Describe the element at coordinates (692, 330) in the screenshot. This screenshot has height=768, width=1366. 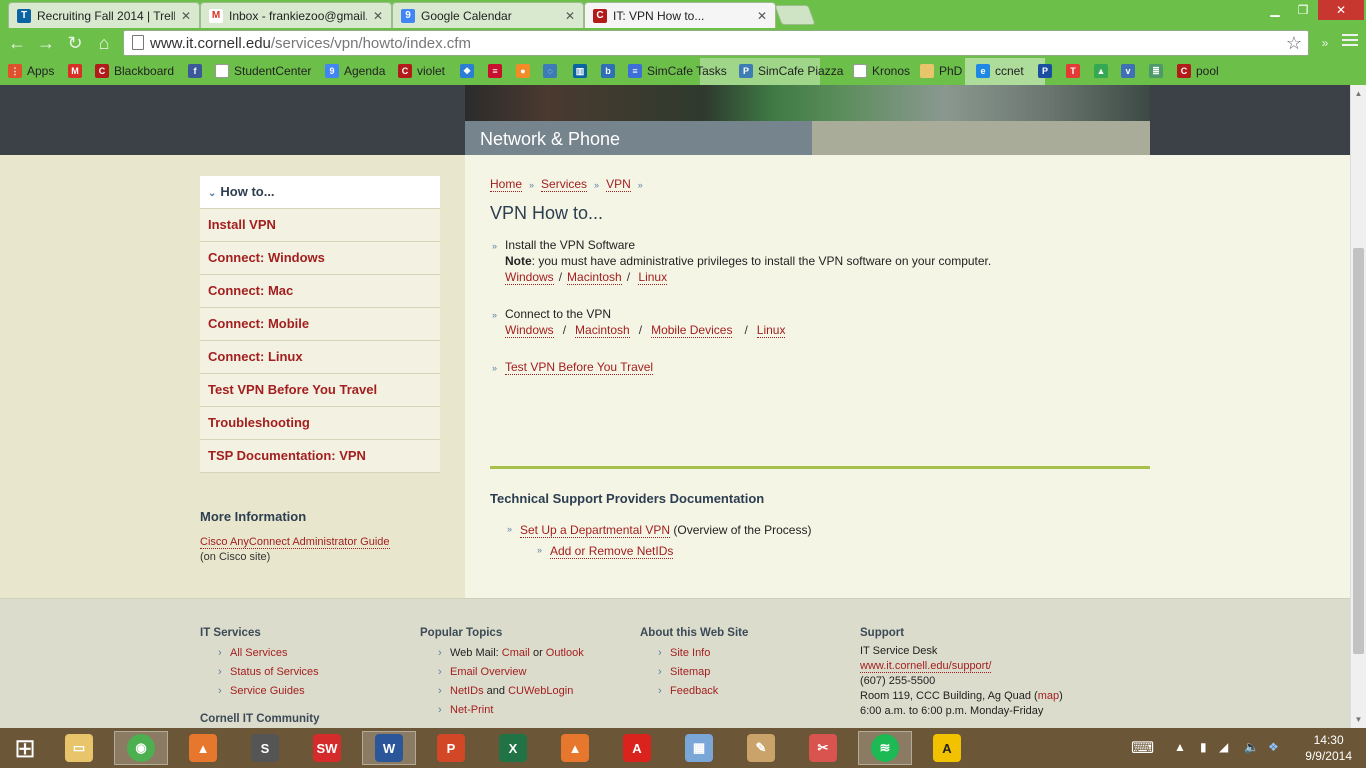
I see `connect-mobile-link: Mobile Devices` at that location.